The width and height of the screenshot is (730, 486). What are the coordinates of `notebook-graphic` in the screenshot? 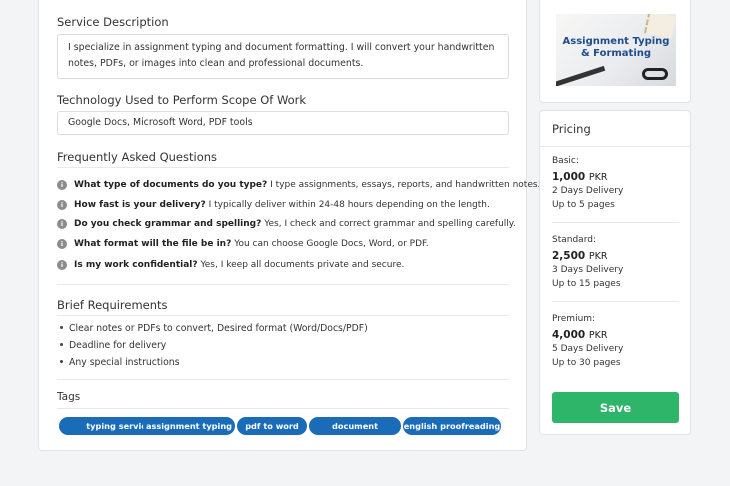 It's located at (660, 26).